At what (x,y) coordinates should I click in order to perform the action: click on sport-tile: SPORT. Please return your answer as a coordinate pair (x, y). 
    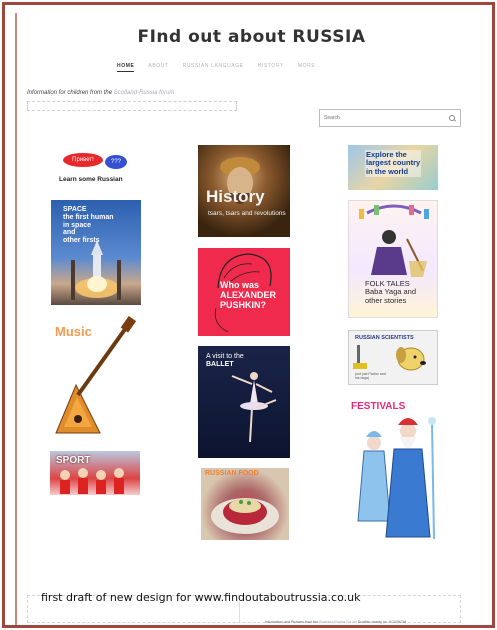
    Looking at the image, I should click on (95, 476).